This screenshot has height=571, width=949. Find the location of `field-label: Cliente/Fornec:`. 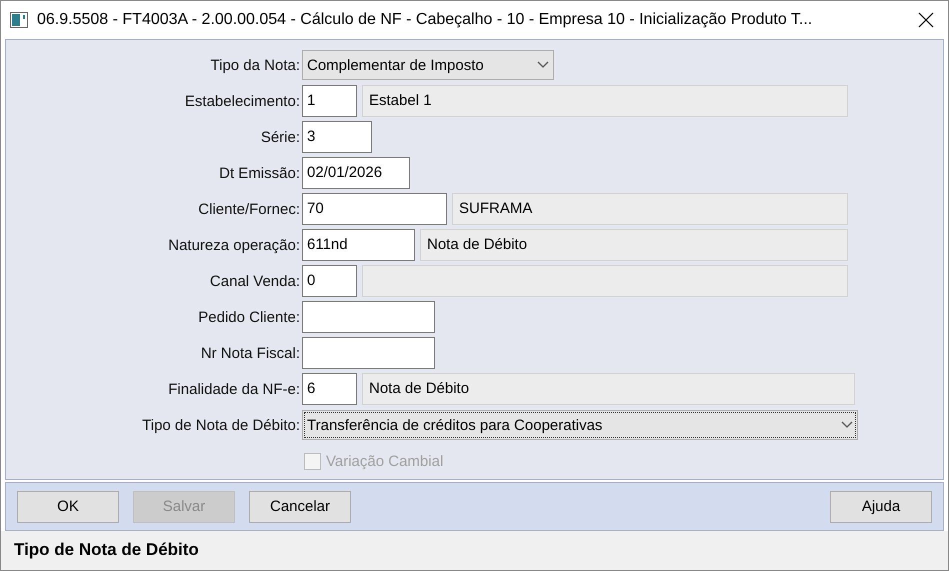

field-label: Cliente/Fornec: is located at coordinates (249, 209).